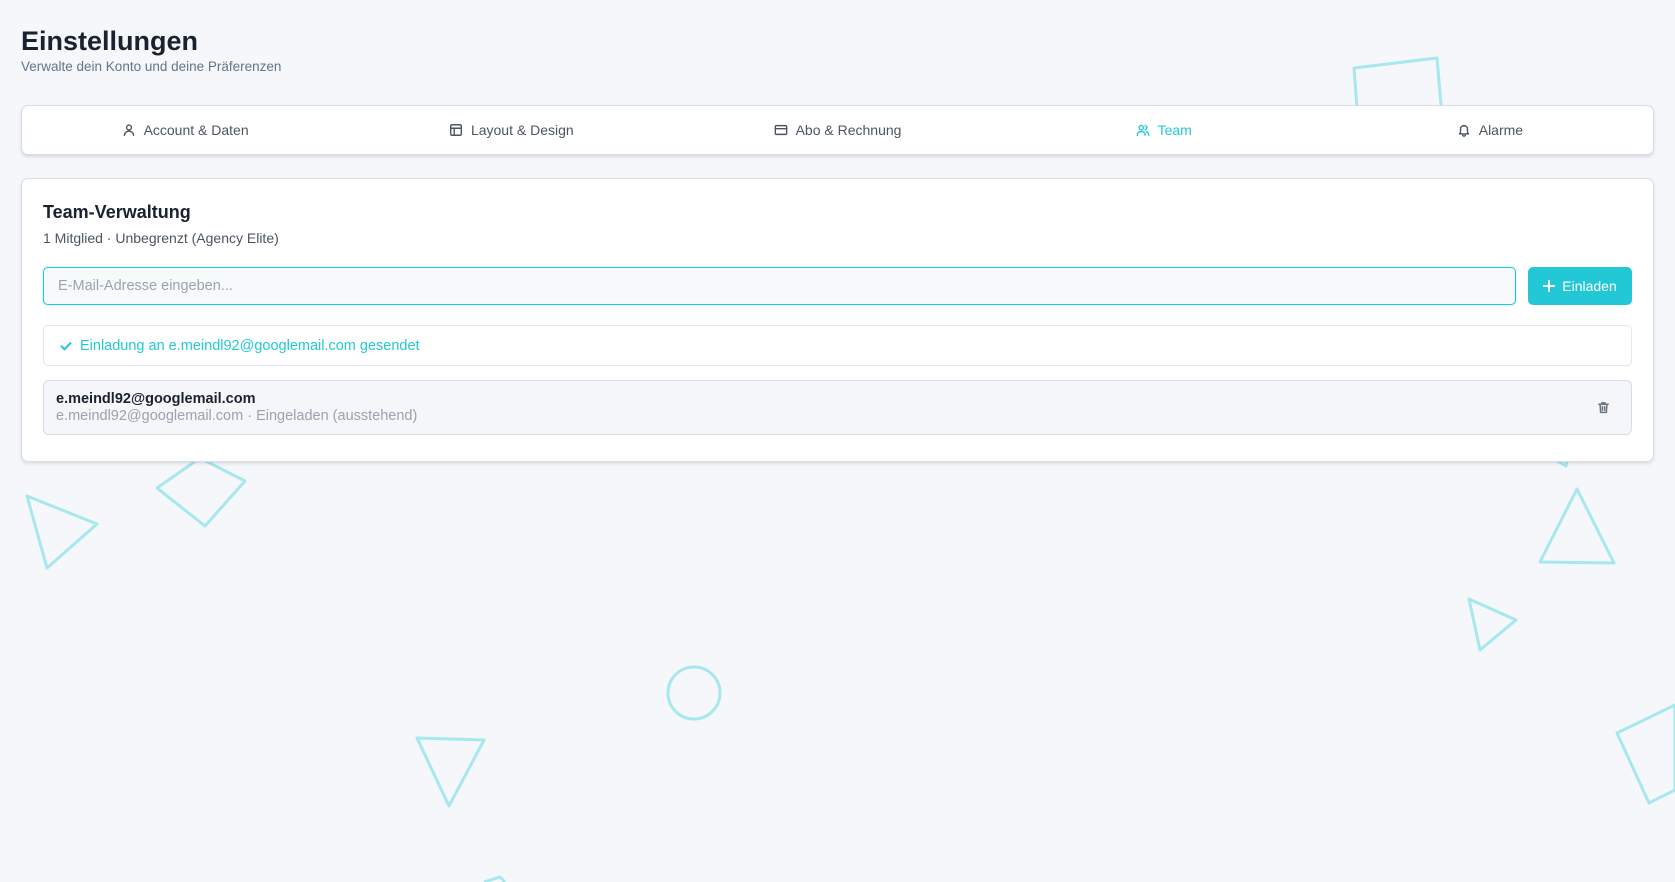 The image size is (1675, 882). Describe the element at coordinates (1549, 286) in the screenshot. I see `plus-icon` at that location.